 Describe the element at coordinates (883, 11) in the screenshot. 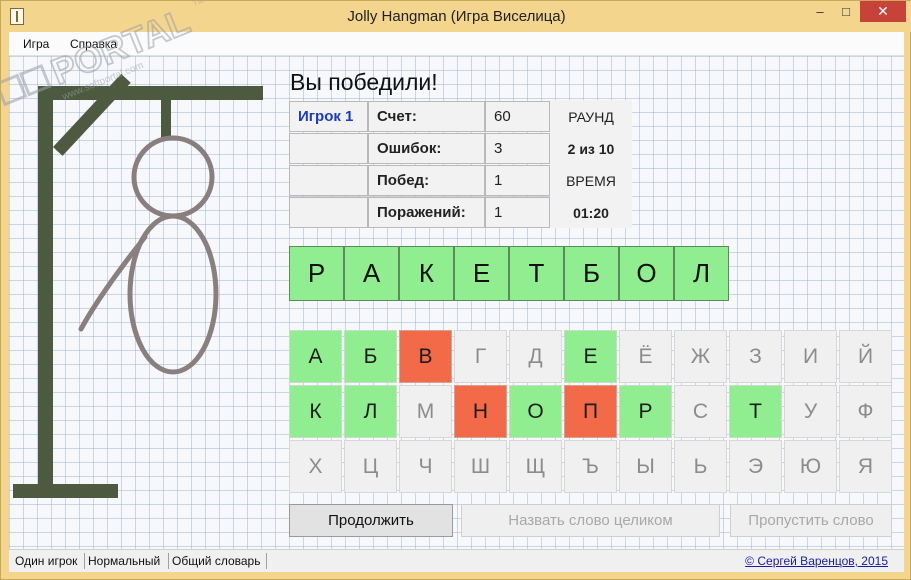

I see `close-button: ✕` at that location.